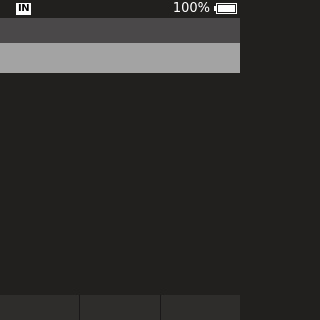 The width and height of the screenshot is (320, 320). Describe the element at coordinates (120, 30) in the screenshot. I see `header-bar` at that location.